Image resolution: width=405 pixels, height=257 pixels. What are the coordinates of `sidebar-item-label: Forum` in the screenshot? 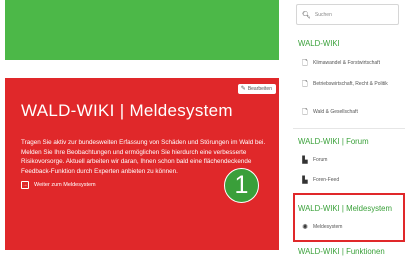 It's located at (320, 160).